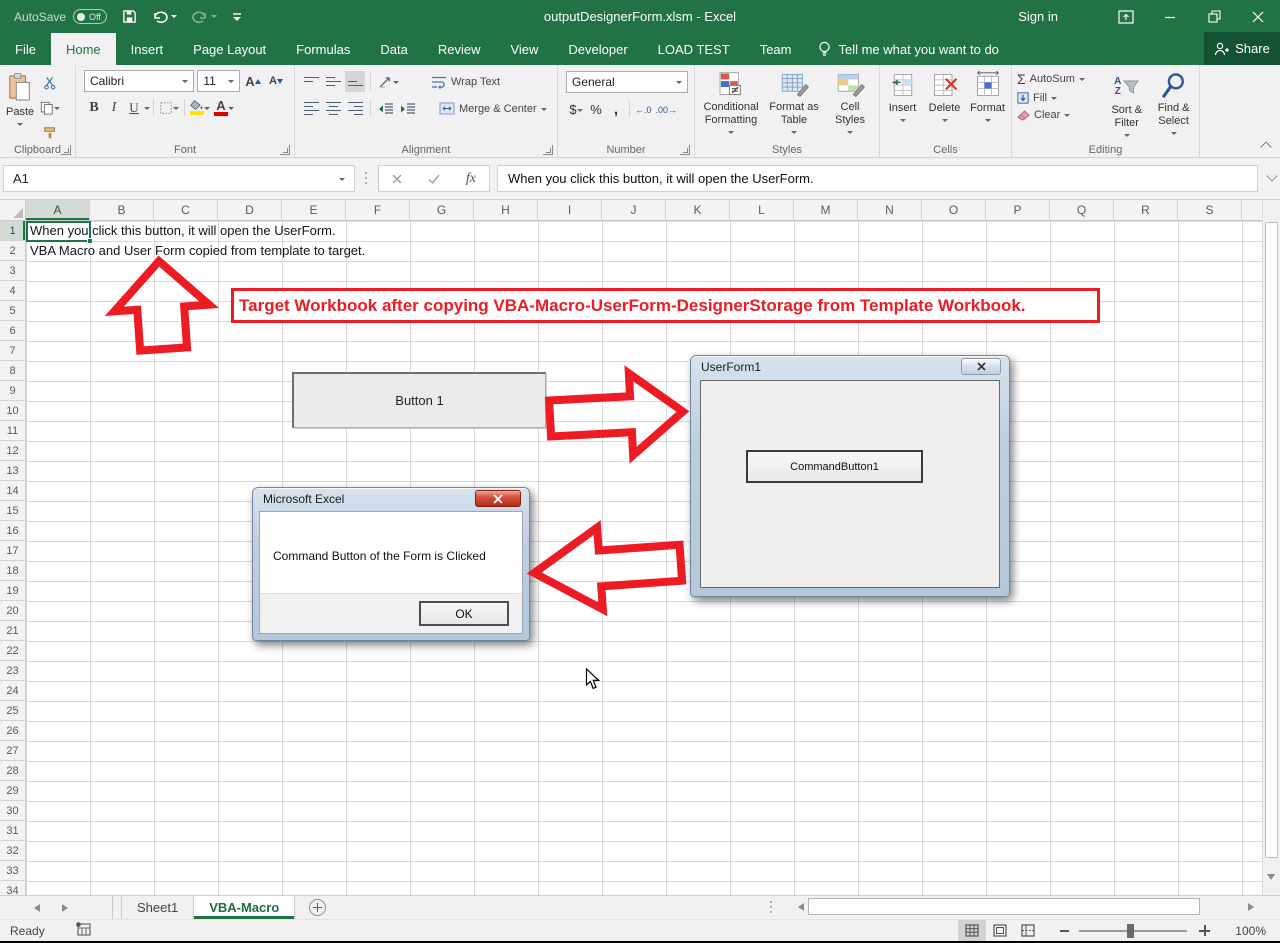 This screenshot has width=1280, height=943. Describe the element at coordinates (388, 81) in the screenshot. I see `orientation-button` at that location.